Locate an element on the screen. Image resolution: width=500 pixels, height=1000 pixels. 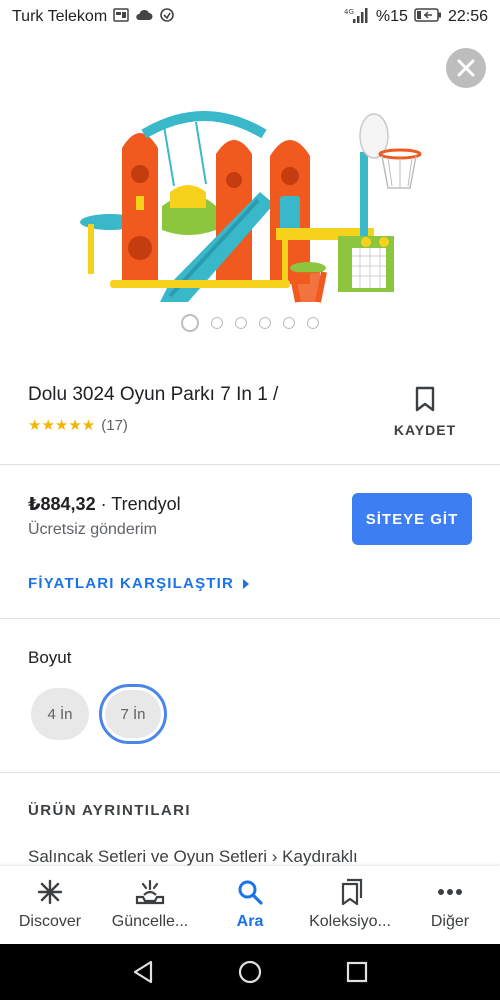
status-left: Turk Telekom is located at coordinates (93, 17).